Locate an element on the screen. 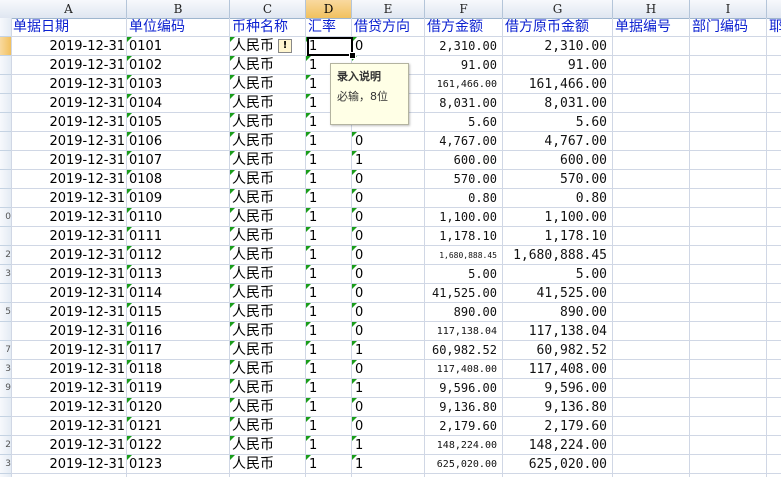  row-header: 5 is located at coordinates (5, 312).